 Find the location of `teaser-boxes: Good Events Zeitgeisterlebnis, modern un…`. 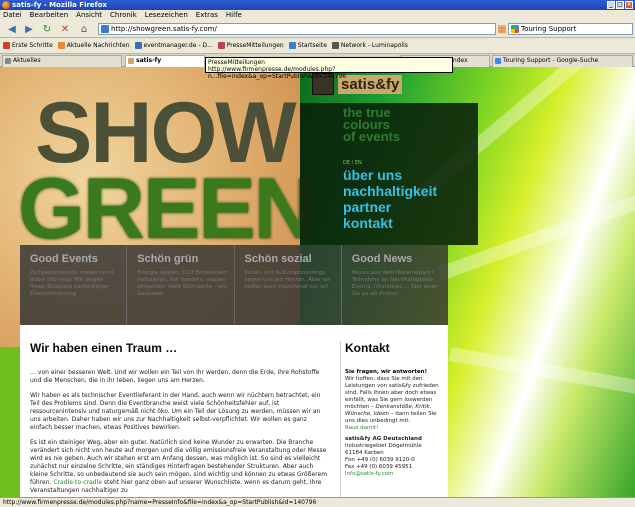

teaser-boxes: Good Events Zeitgeisterlebnis, modern un… is located at coordinates (234, 285).